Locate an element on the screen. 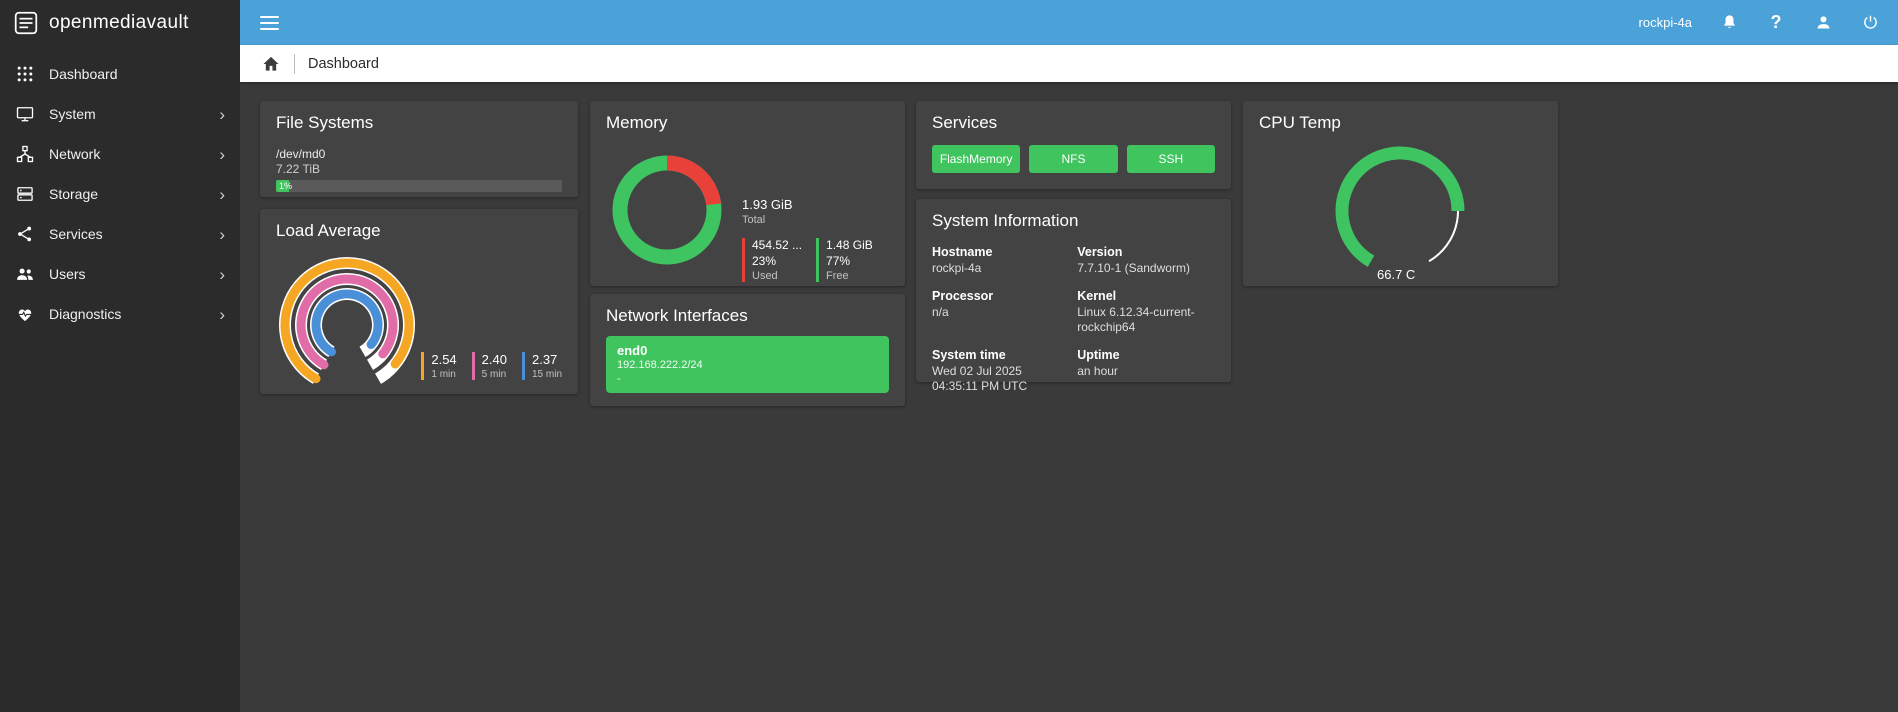 This screenshot has height=712, width=1898. load-legend-15min: 2.37 15 min is located at coordinates (541, 366).